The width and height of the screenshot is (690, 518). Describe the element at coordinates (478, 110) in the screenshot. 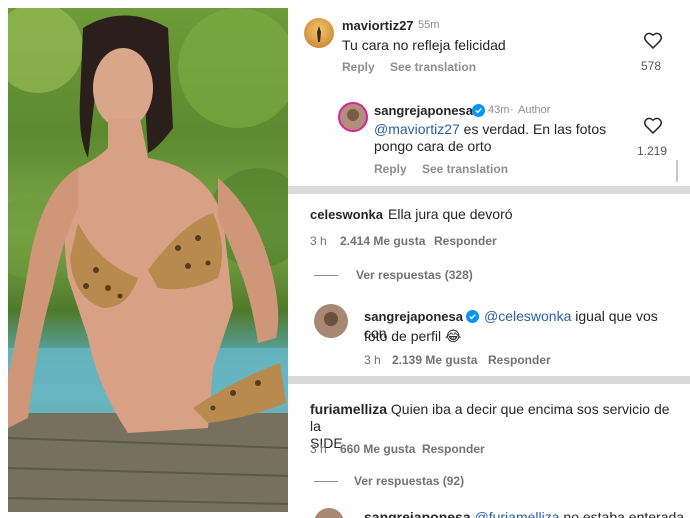

I see `verified-badge-icon` at that location.